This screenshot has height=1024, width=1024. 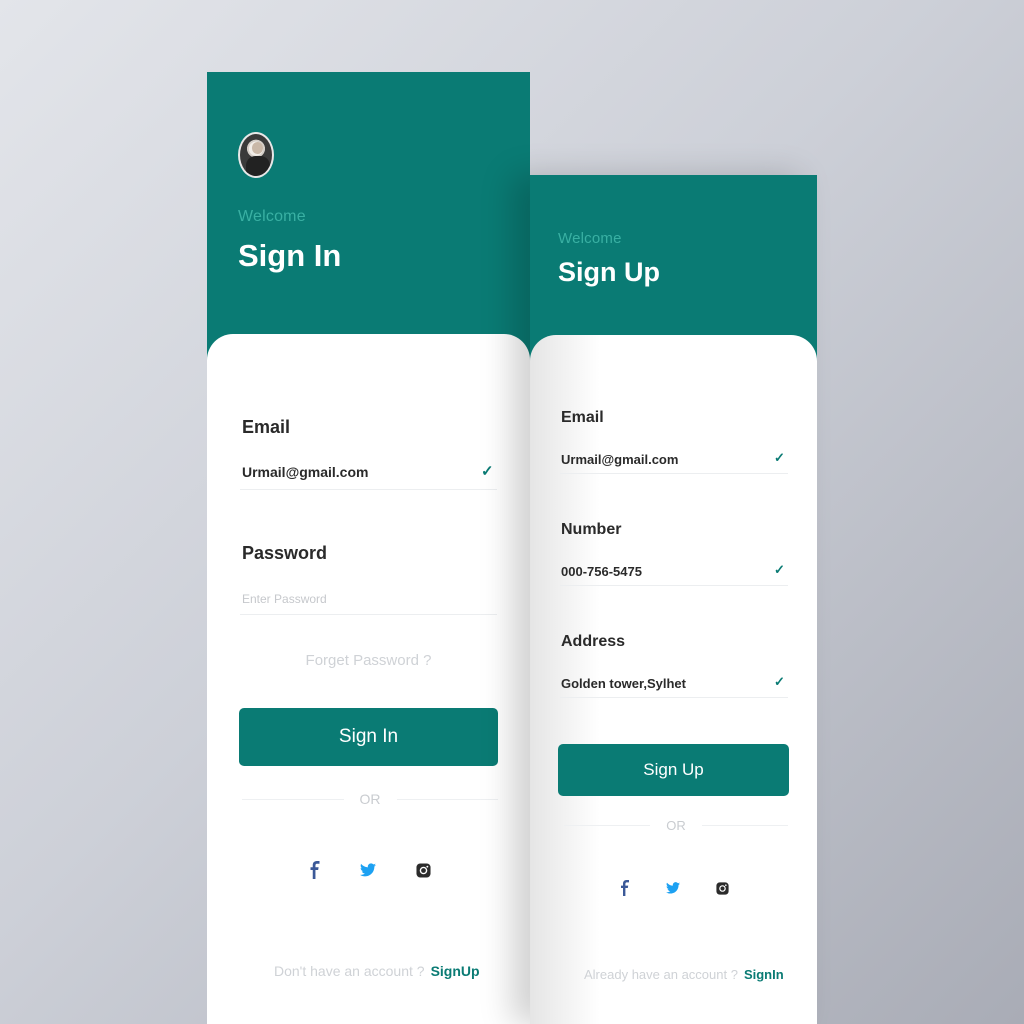 What do you see at coordinates (256, 155) in the screenshot?
I see `avatar` at bounding box center [256, 155].